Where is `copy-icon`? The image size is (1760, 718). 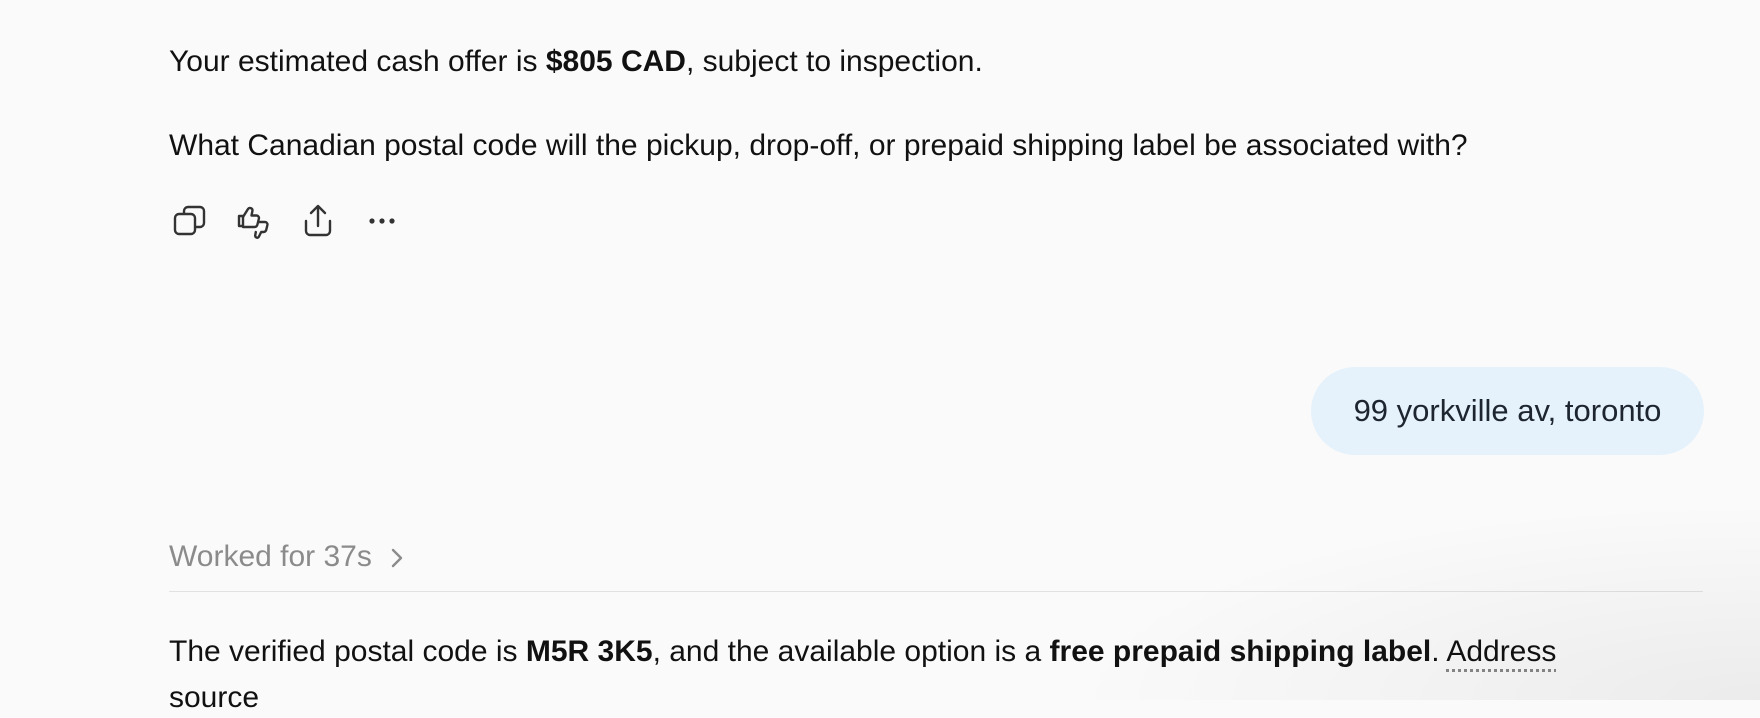 copy-icon is located at coordinates (189, 220).